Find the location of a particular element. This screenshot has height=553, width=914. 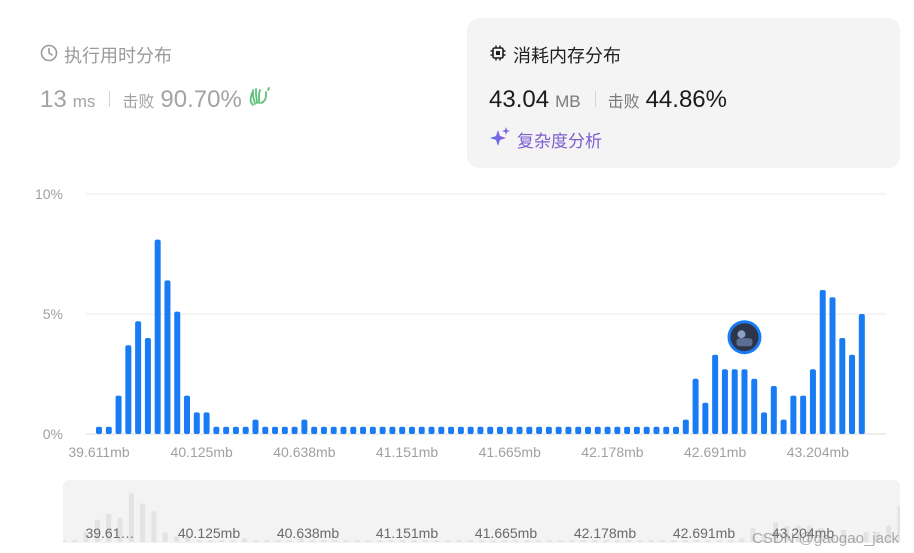

clock-icon is located at coordinates (49, 55).